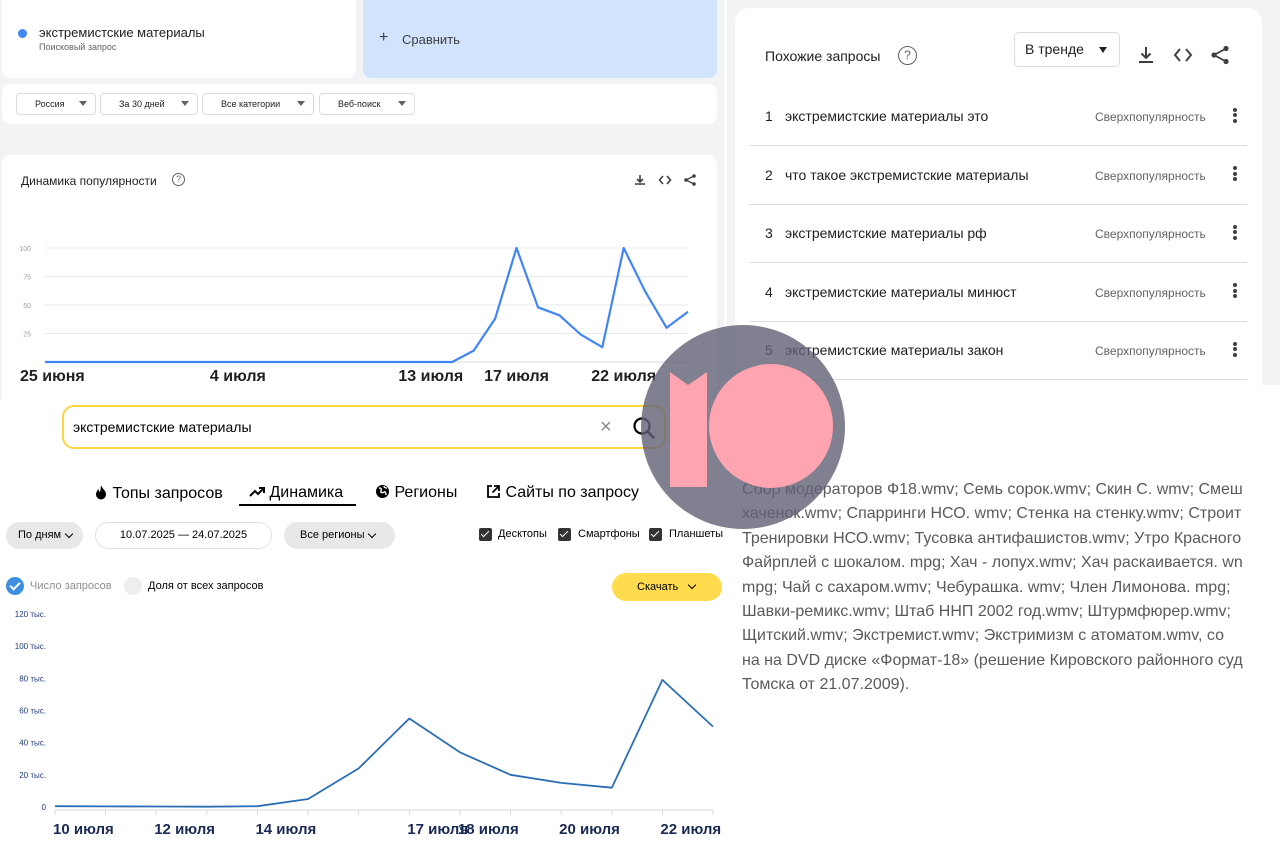 This screenshot has height=851, width=1280. Describe the element at coordinates (30, 614) in the screenshot. I see `y-tick-label: 120 тыс.` at that location.